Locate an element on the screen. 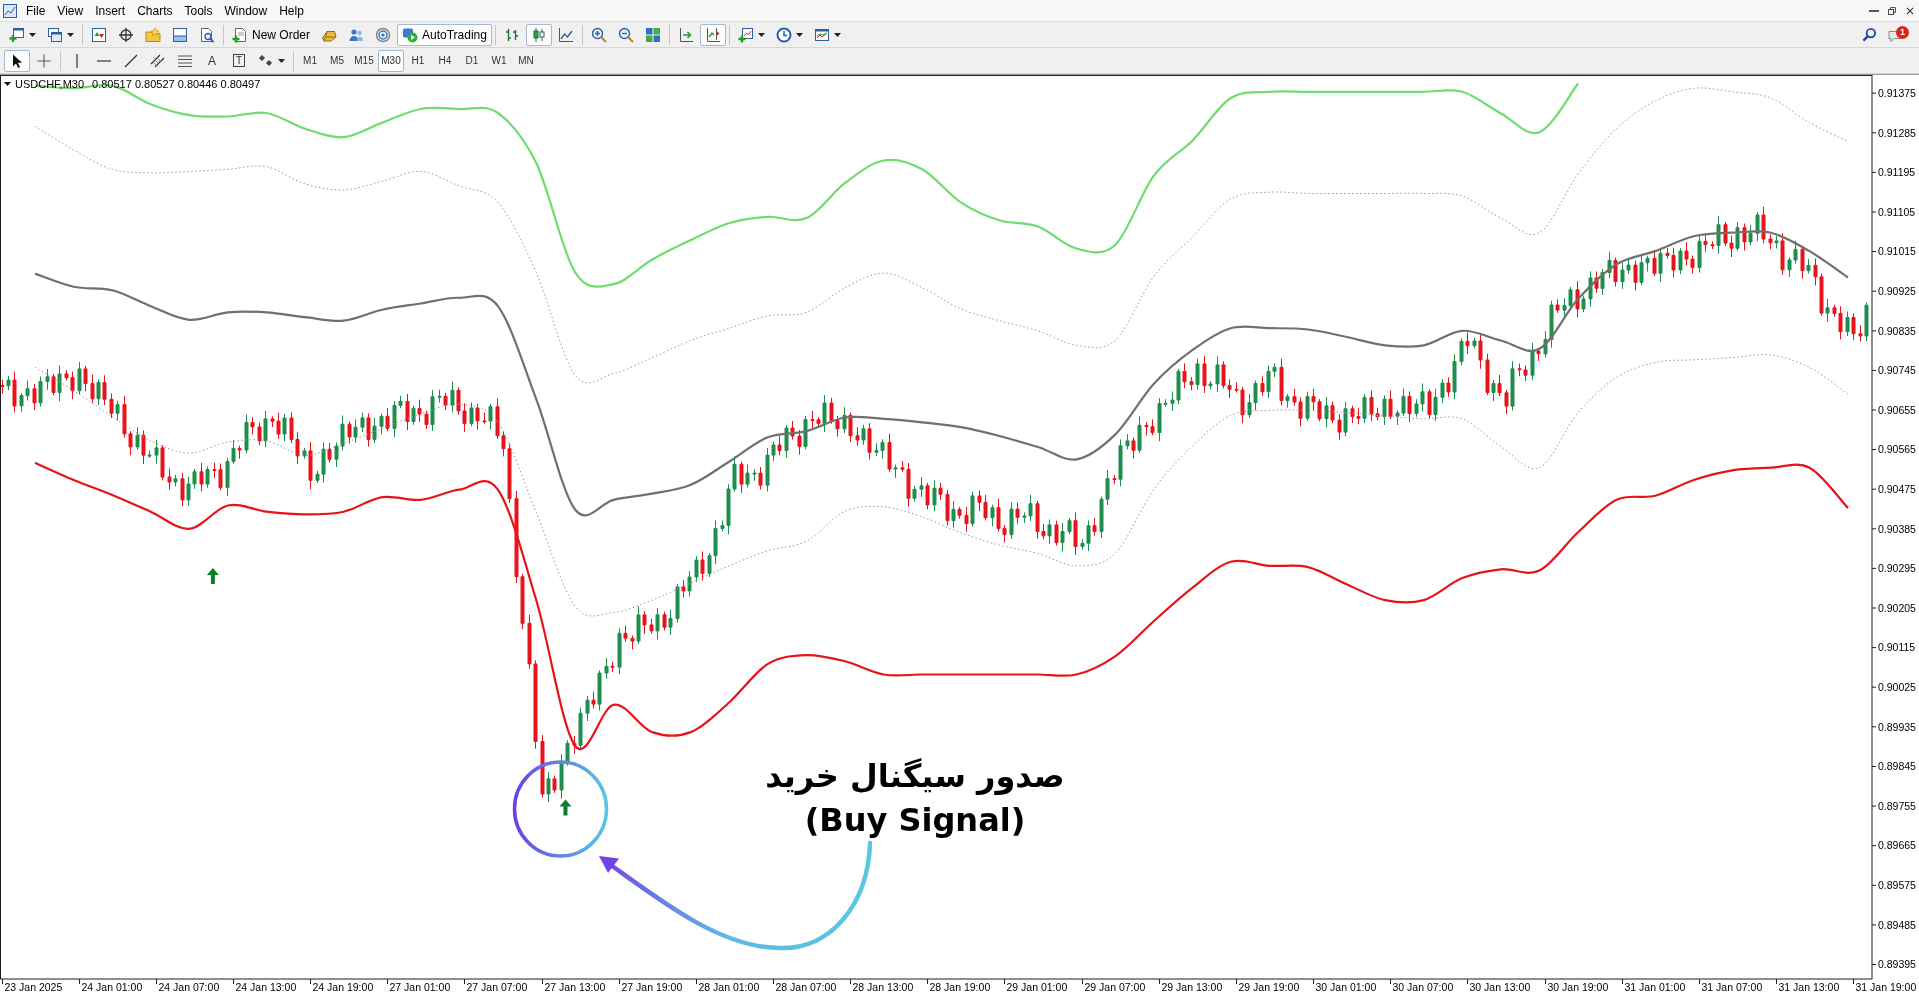  menu-item: Help is located at coordinates (291, 10).